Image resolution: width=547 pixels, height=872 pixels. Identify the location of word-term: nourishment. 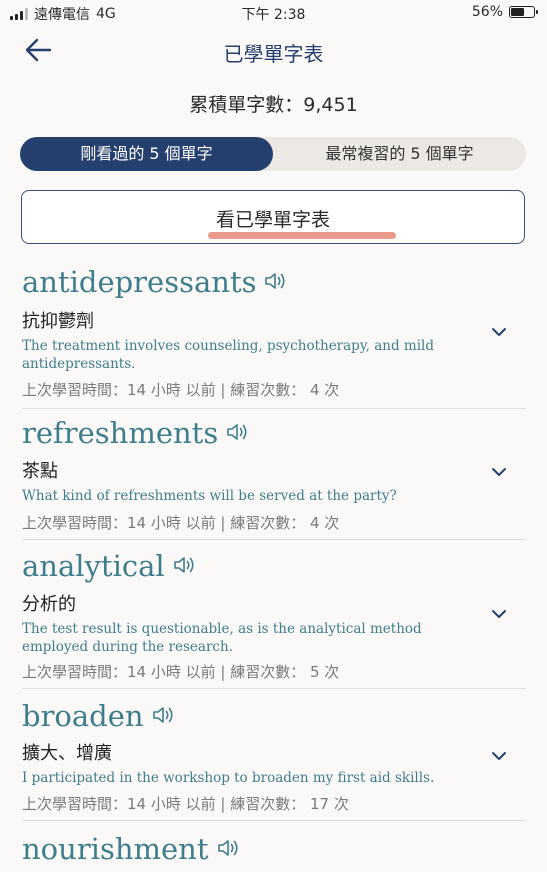
(115, 849).